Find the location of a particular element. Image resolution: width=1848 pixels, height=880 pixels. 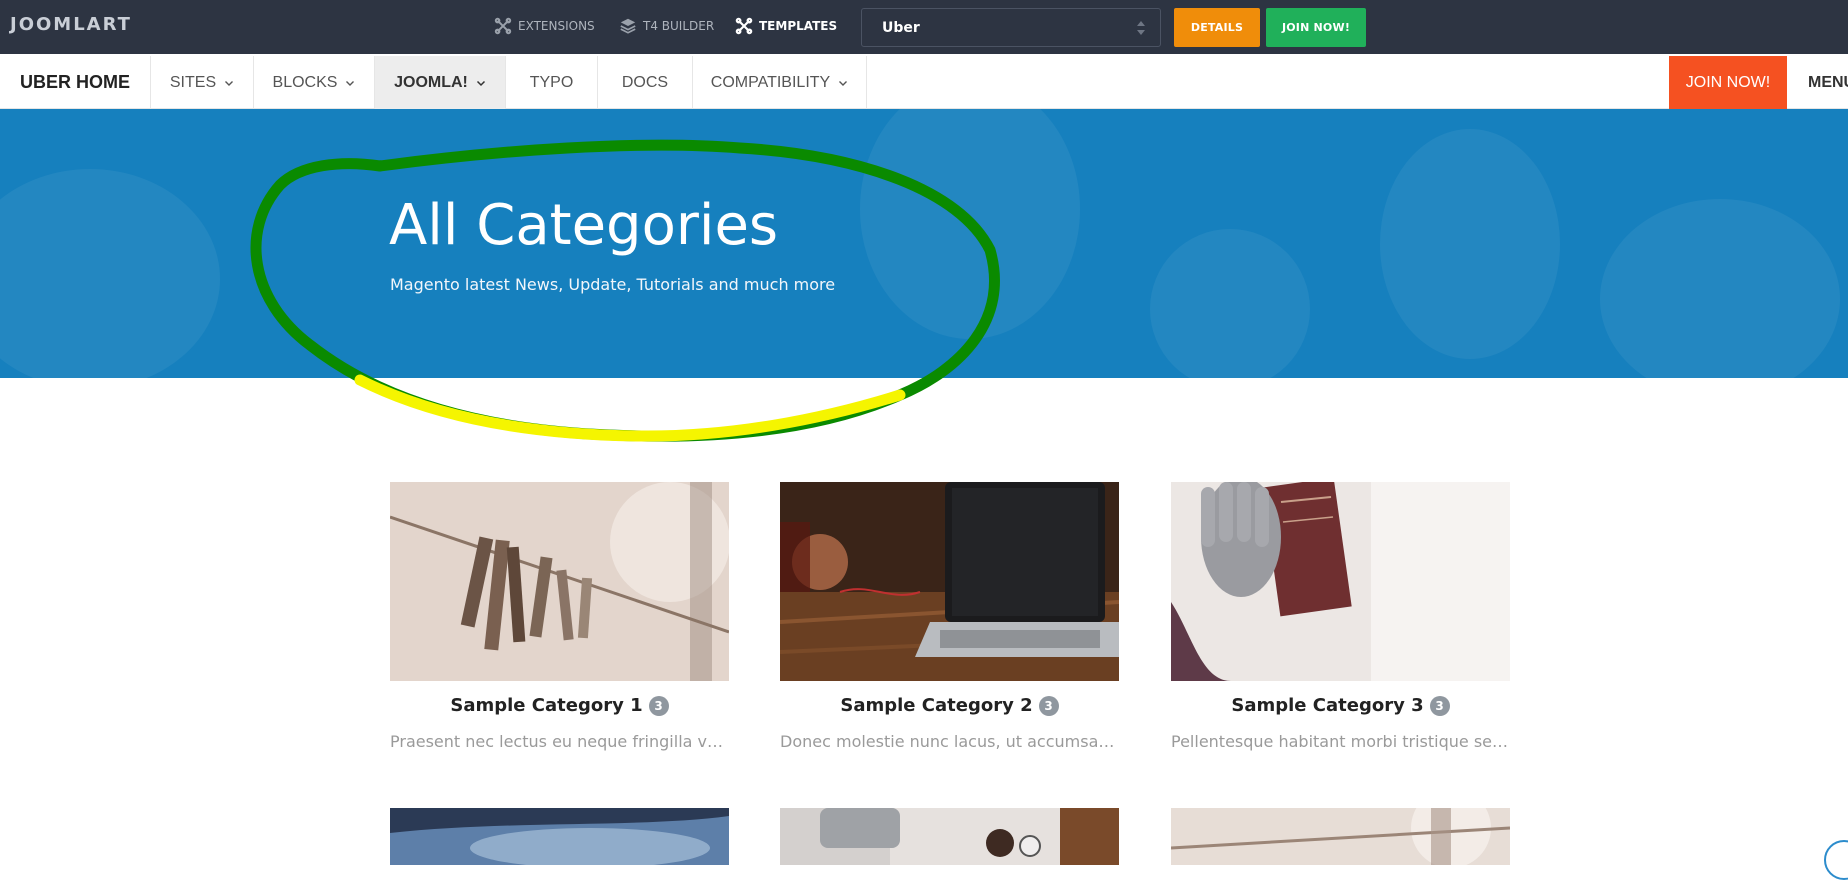

layers-icon is located at coordinates (628, 26).